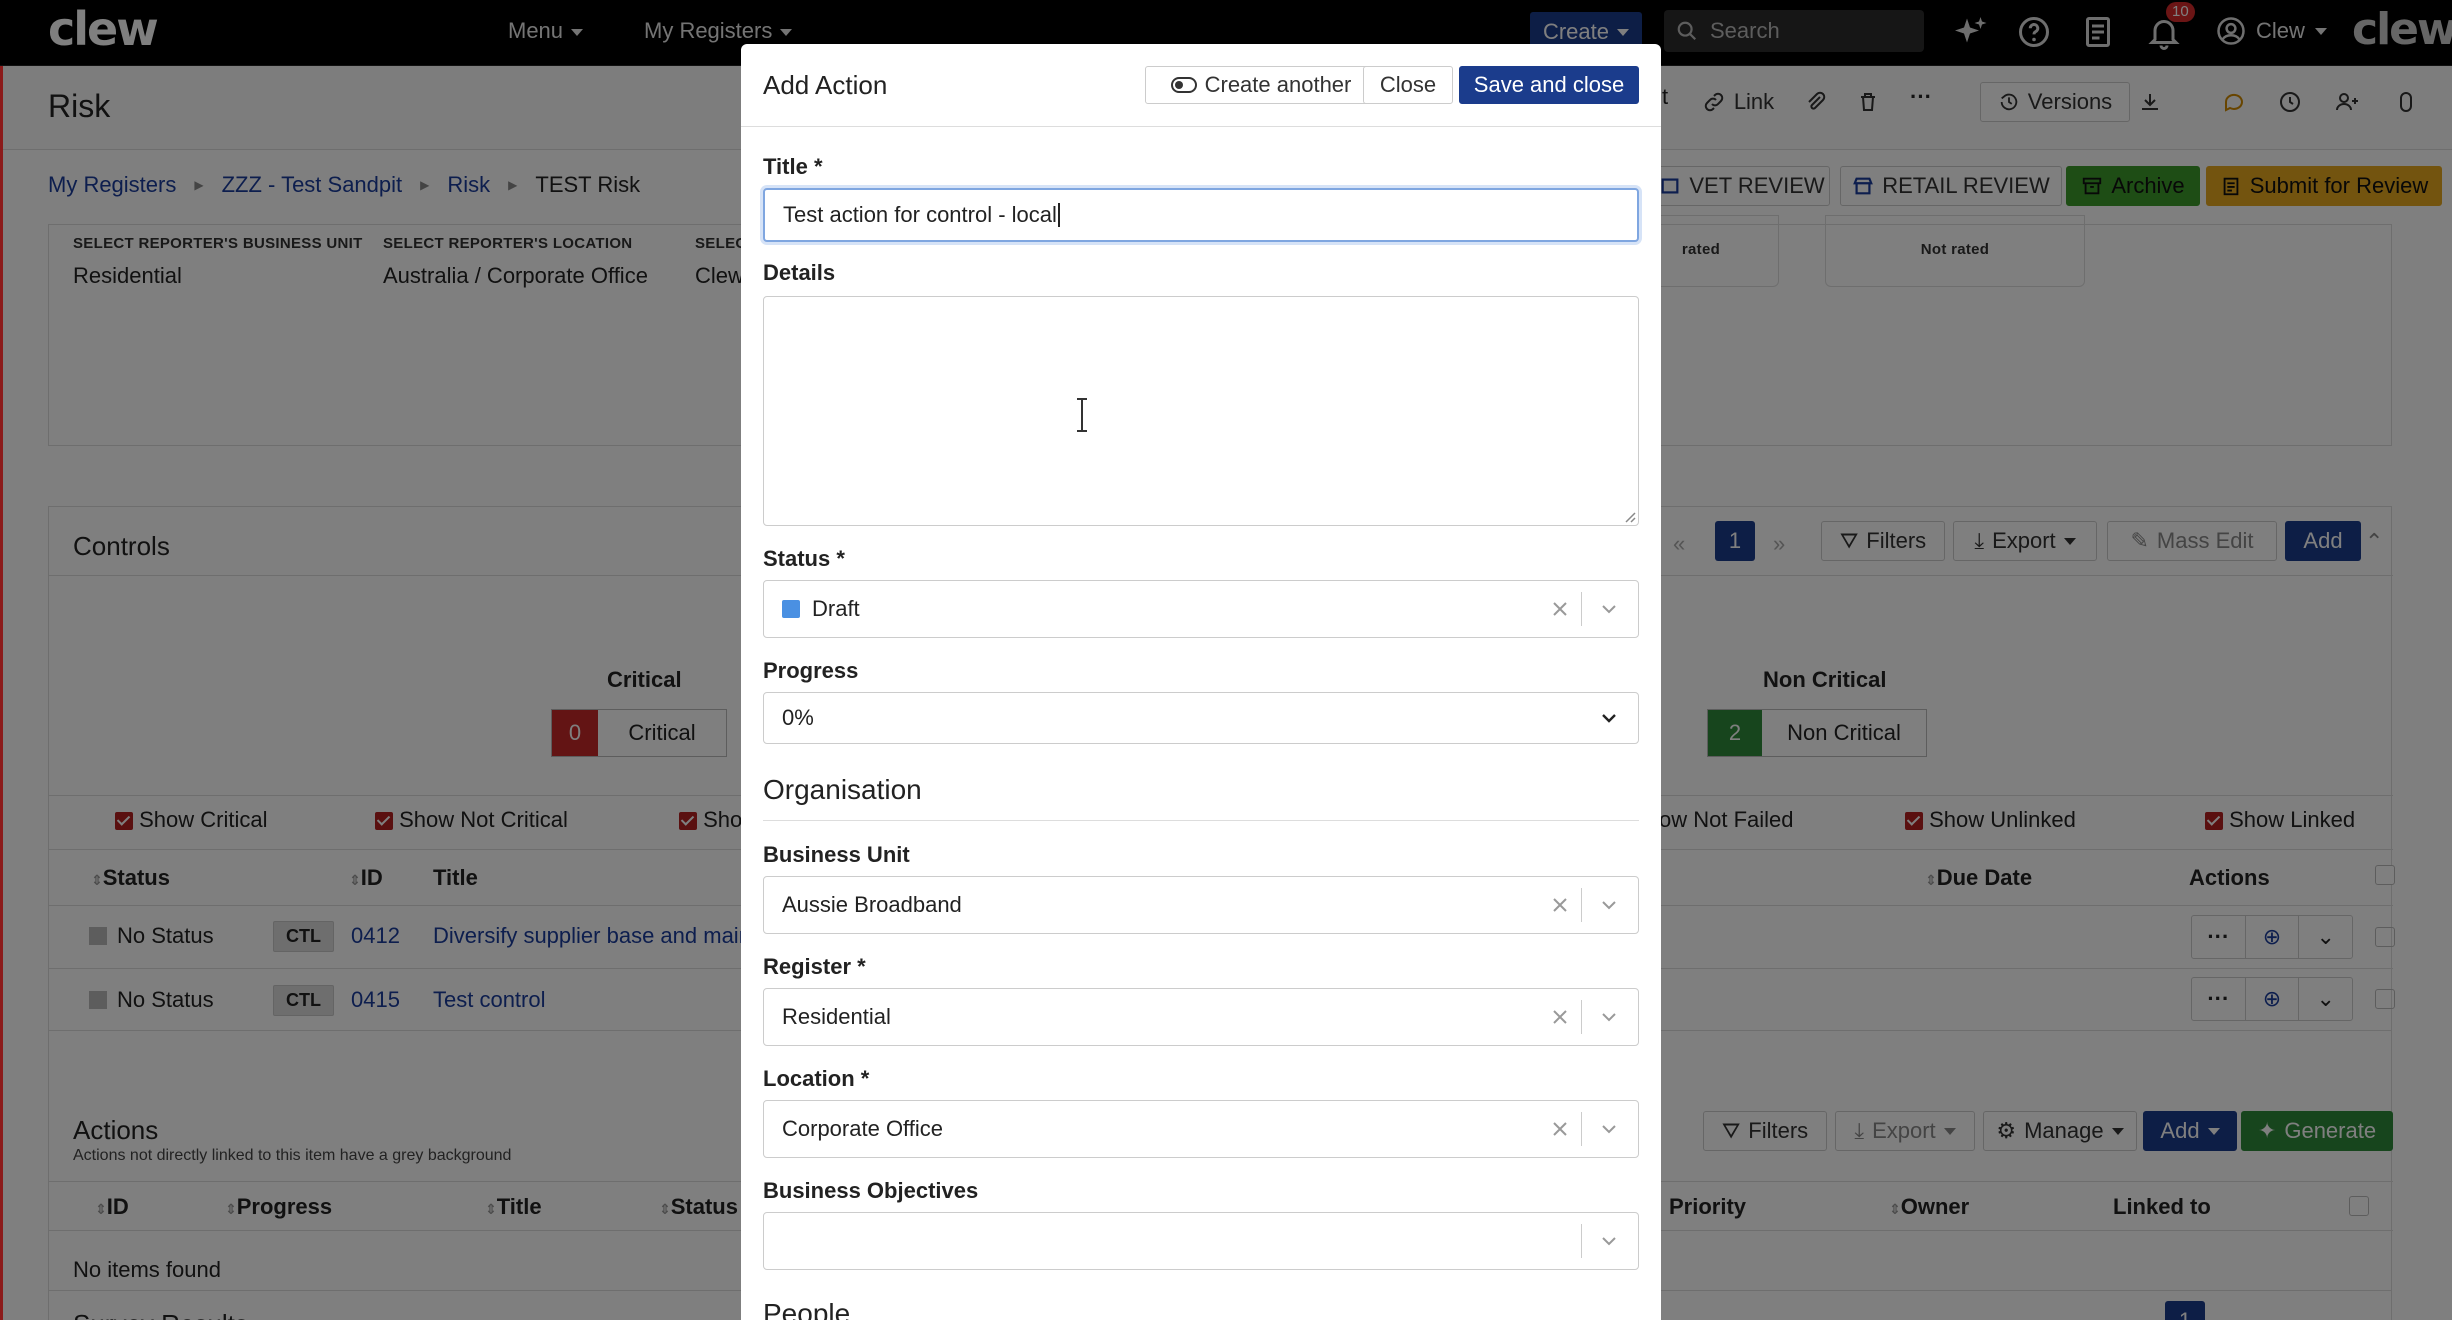 Image resolution: width=2452 pixels, height=1320 pixels. I want to click on status-label: Status *, so click(804, 558).